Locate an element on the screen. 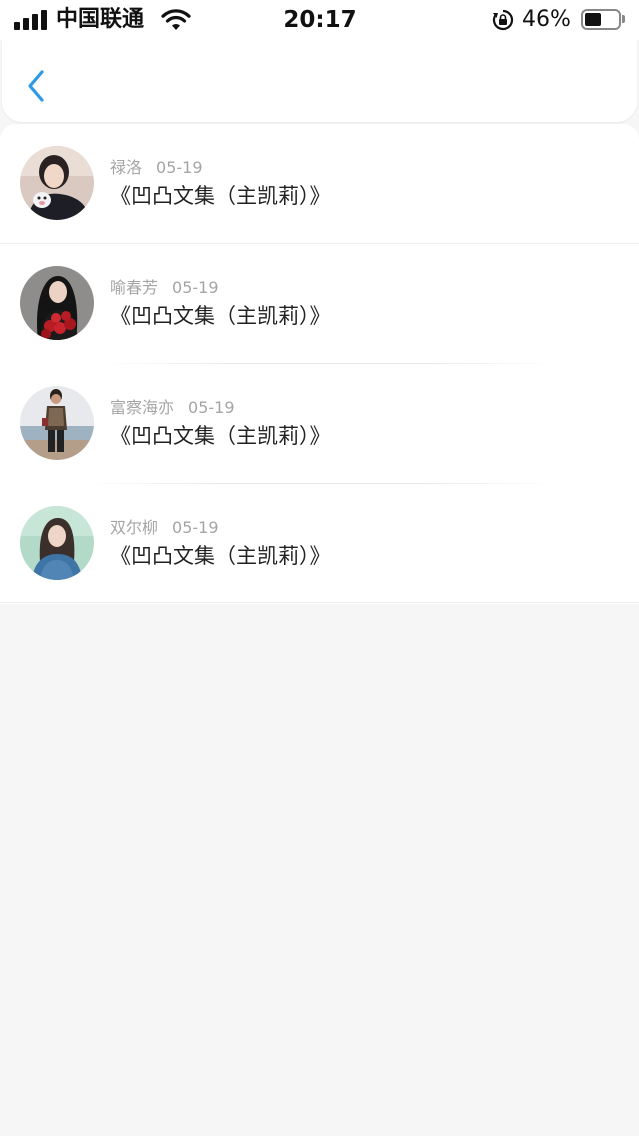 This screenshot has width=639, height=1136. item-meta: 双尔柳 05-19 is located at coordinates (164, 528).